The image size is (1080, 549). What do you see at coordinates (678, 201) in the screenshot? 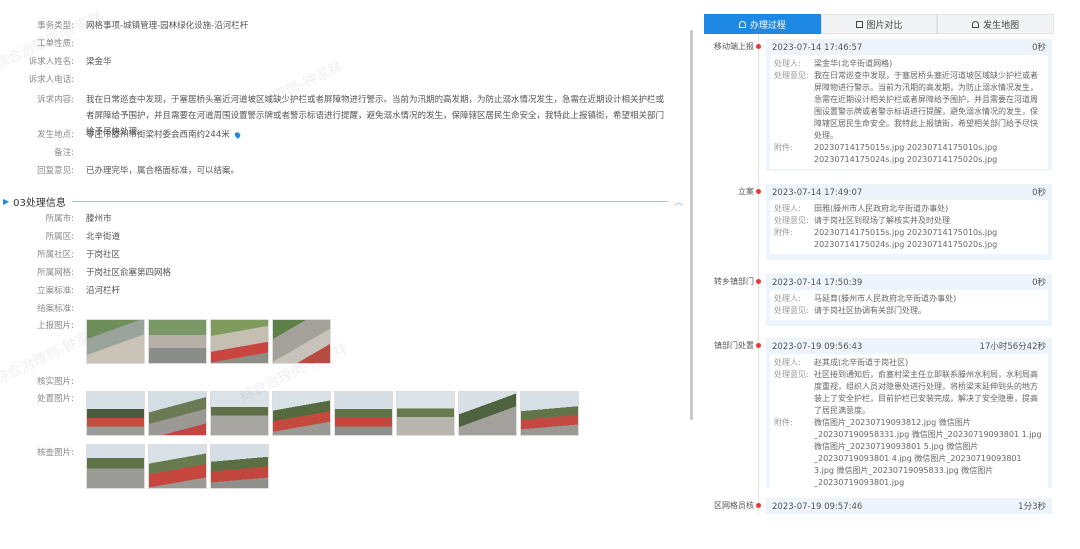
I see `collapse-chevron-icon: ︿` at bounding box center [678, 201].